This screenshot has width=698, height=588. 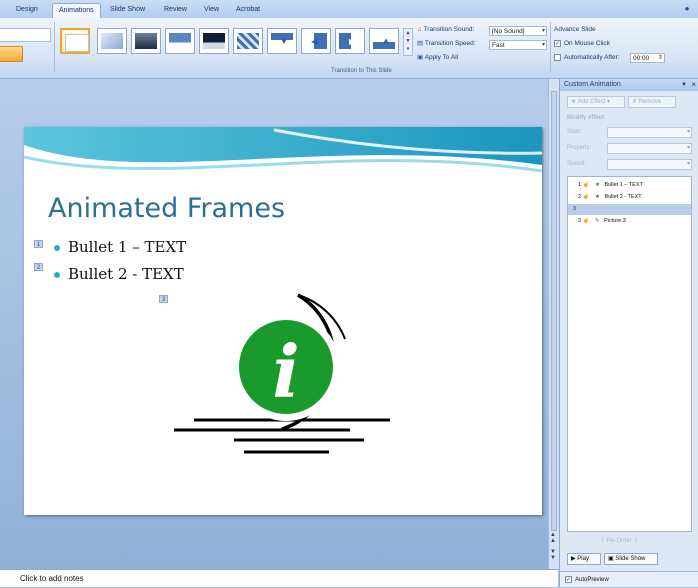 I want to click on bullet-2: Bullet 2 - TEXT, so click(x=119, y=274).